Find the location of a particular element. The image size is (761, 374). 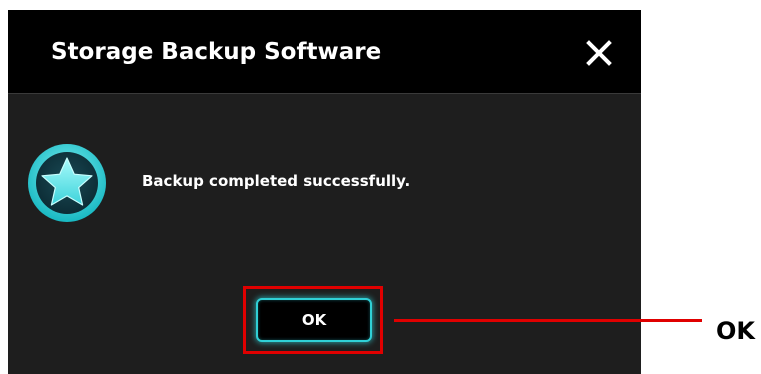

star-icon is located at coordinates (67, 183).